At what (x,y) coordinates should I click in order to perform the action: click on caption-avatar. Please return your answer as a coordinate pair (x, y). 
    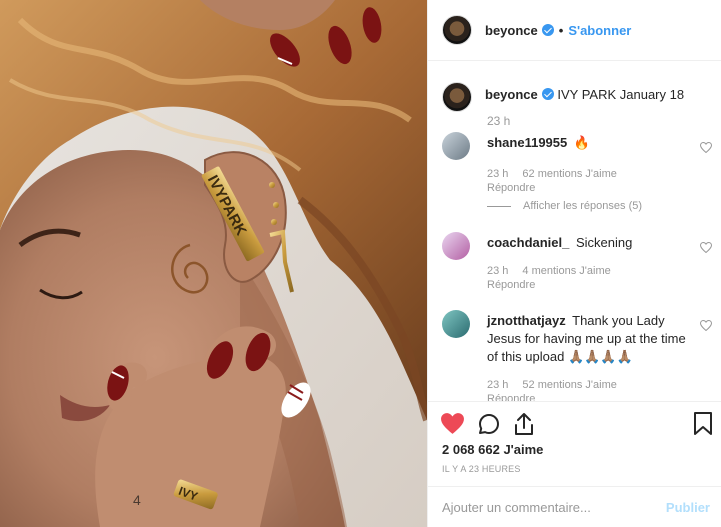
    Looking at the image, I should click on (457, 97).